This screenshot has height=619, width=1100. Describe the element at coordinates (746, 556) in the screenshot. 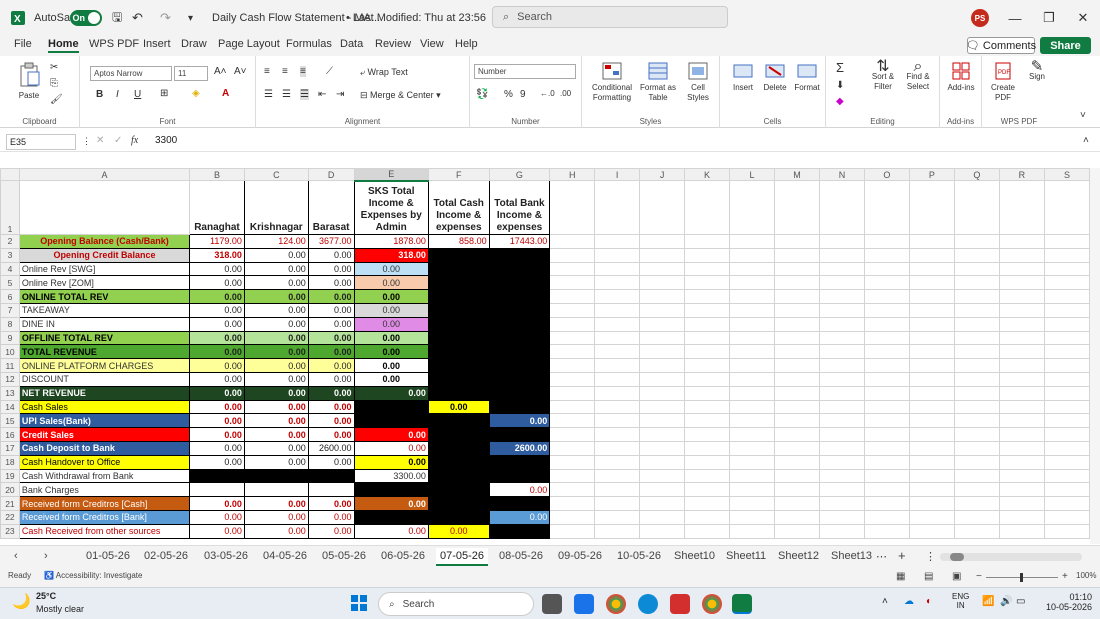

I see `sheet-tab: Sheet11` at that location.